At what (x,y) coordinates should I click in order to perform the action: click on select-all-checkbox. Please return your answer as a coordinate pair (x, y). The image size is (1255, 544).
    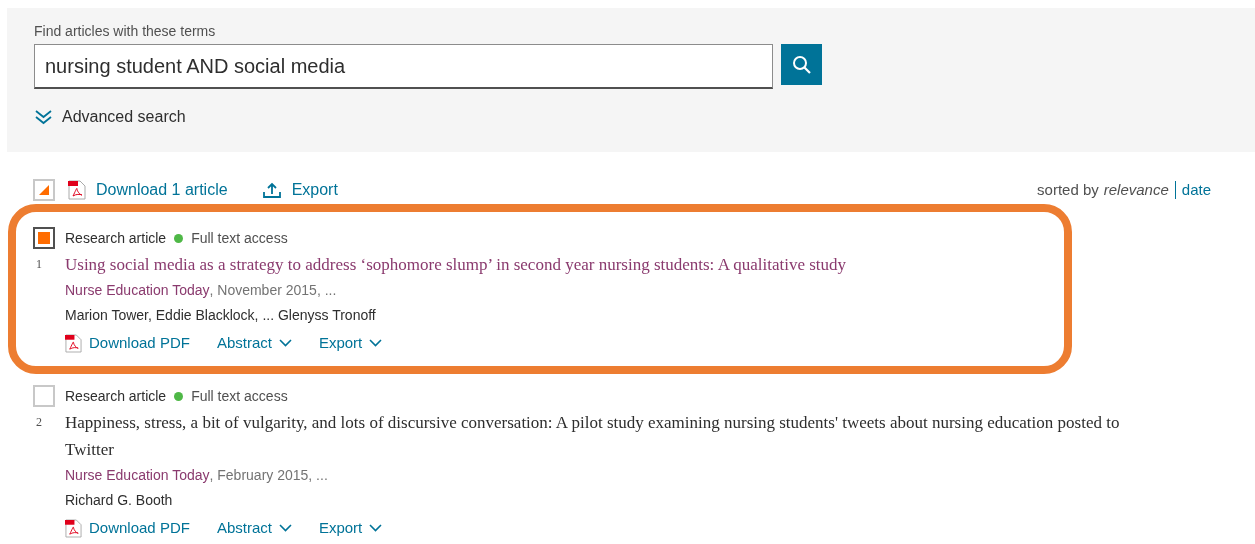
    Looking at the image, I should click on (44, 190).